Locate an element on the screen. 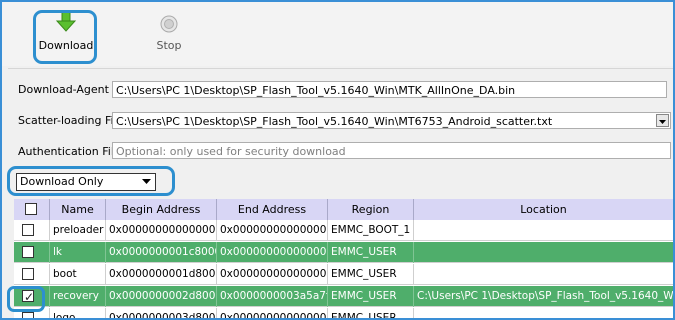 Image resolution: width=675 pixels, height=320 pixels. header-name: Name is located at coordinates (78, 209).